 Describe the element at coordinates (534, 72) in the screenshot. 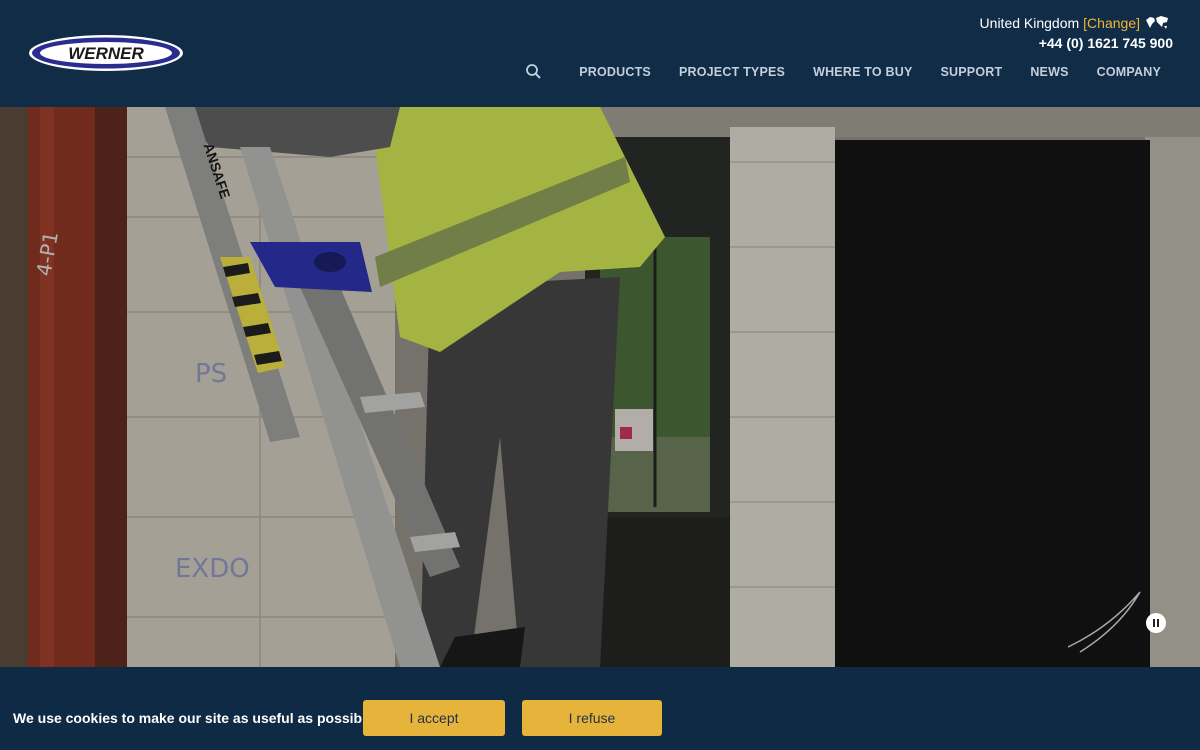

I see `search-icon` at that location.